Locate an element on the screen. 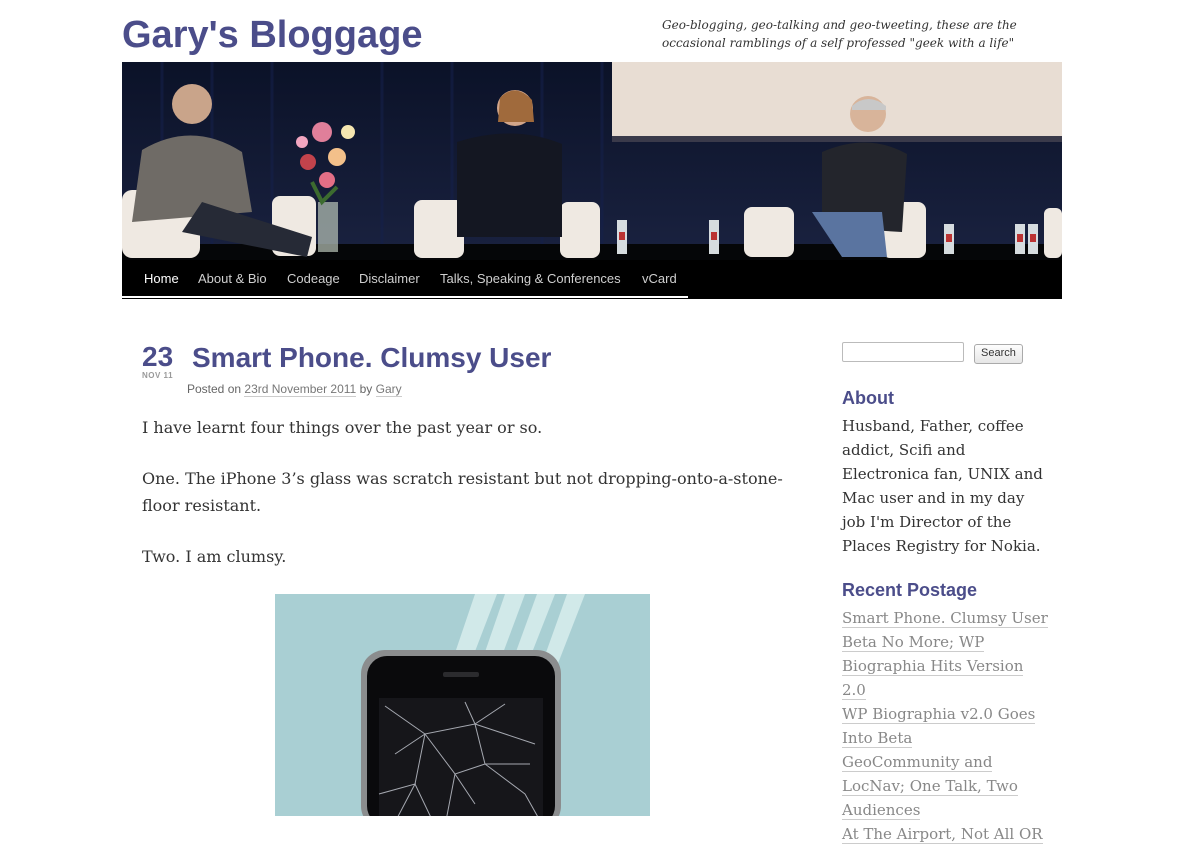 The height and width of the screenshot is (846, 1184). search-button: Search is located at coordinates (998, 354).